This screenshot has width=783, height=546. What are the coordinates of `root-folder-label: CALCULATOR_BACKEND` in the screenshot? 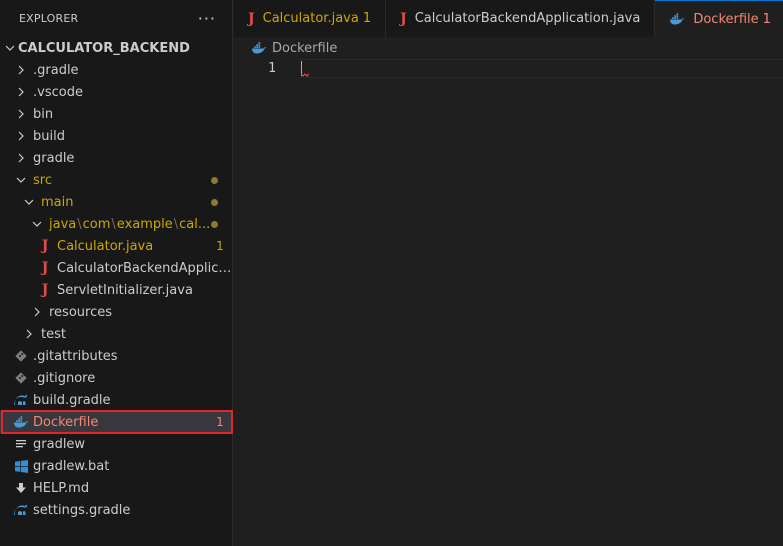 It's located at (104, 48).